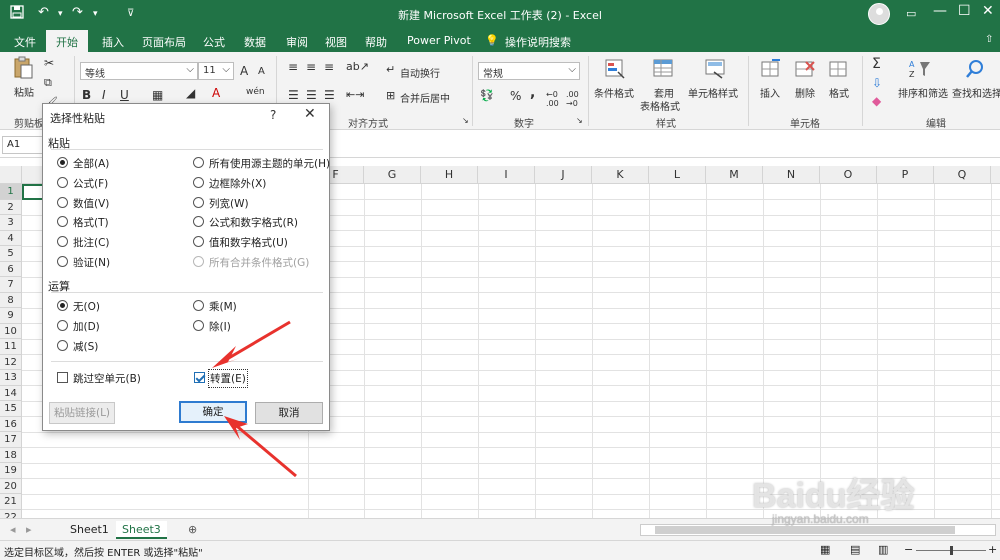  What do you see at coordinates (49, 63) in the screenshot?
I see `cut-icon: ✂` at bounding box center [49, 63].